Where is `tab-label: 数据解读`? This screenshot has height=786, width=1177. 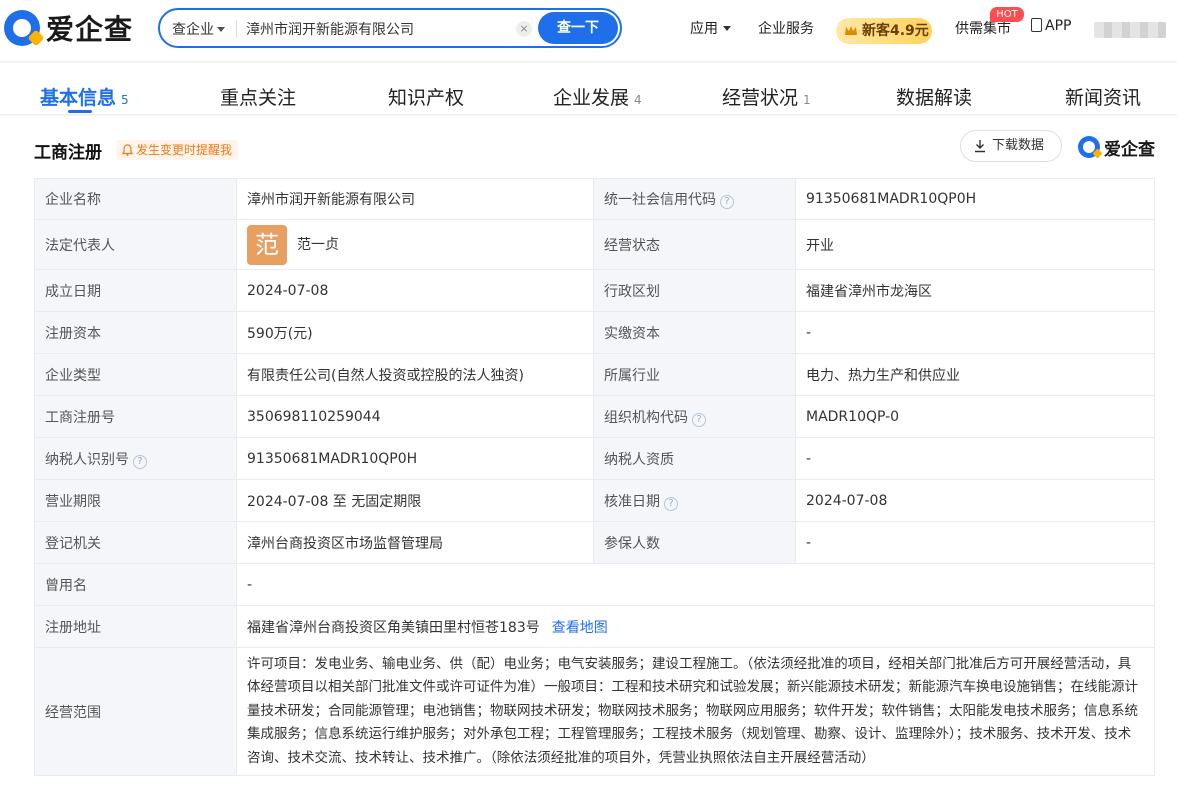
tab-label: 数据解读 is located at coordinates (934, 98).